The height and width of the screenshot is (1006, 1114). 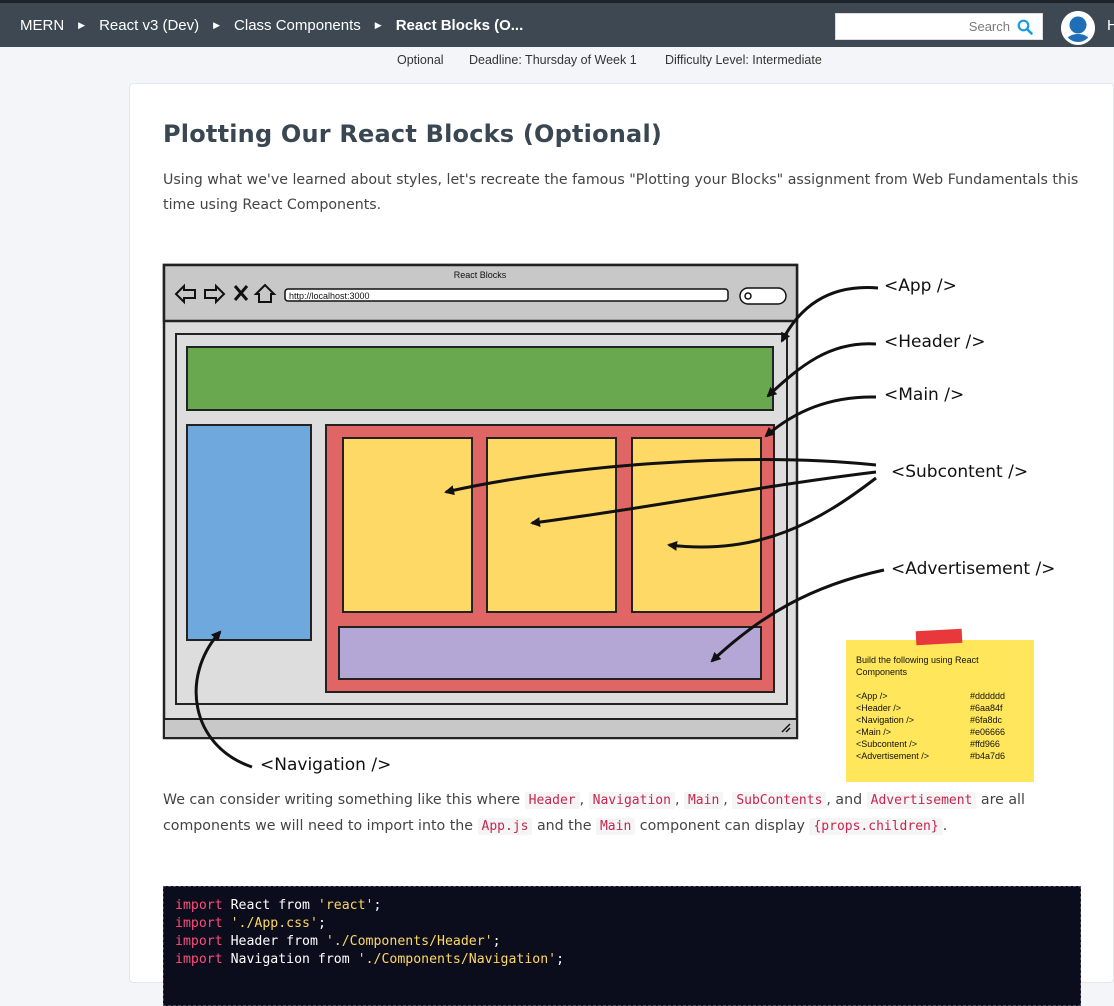 I want to click on label-subcontent: <Subcontent />, so click(x=959, y=472).